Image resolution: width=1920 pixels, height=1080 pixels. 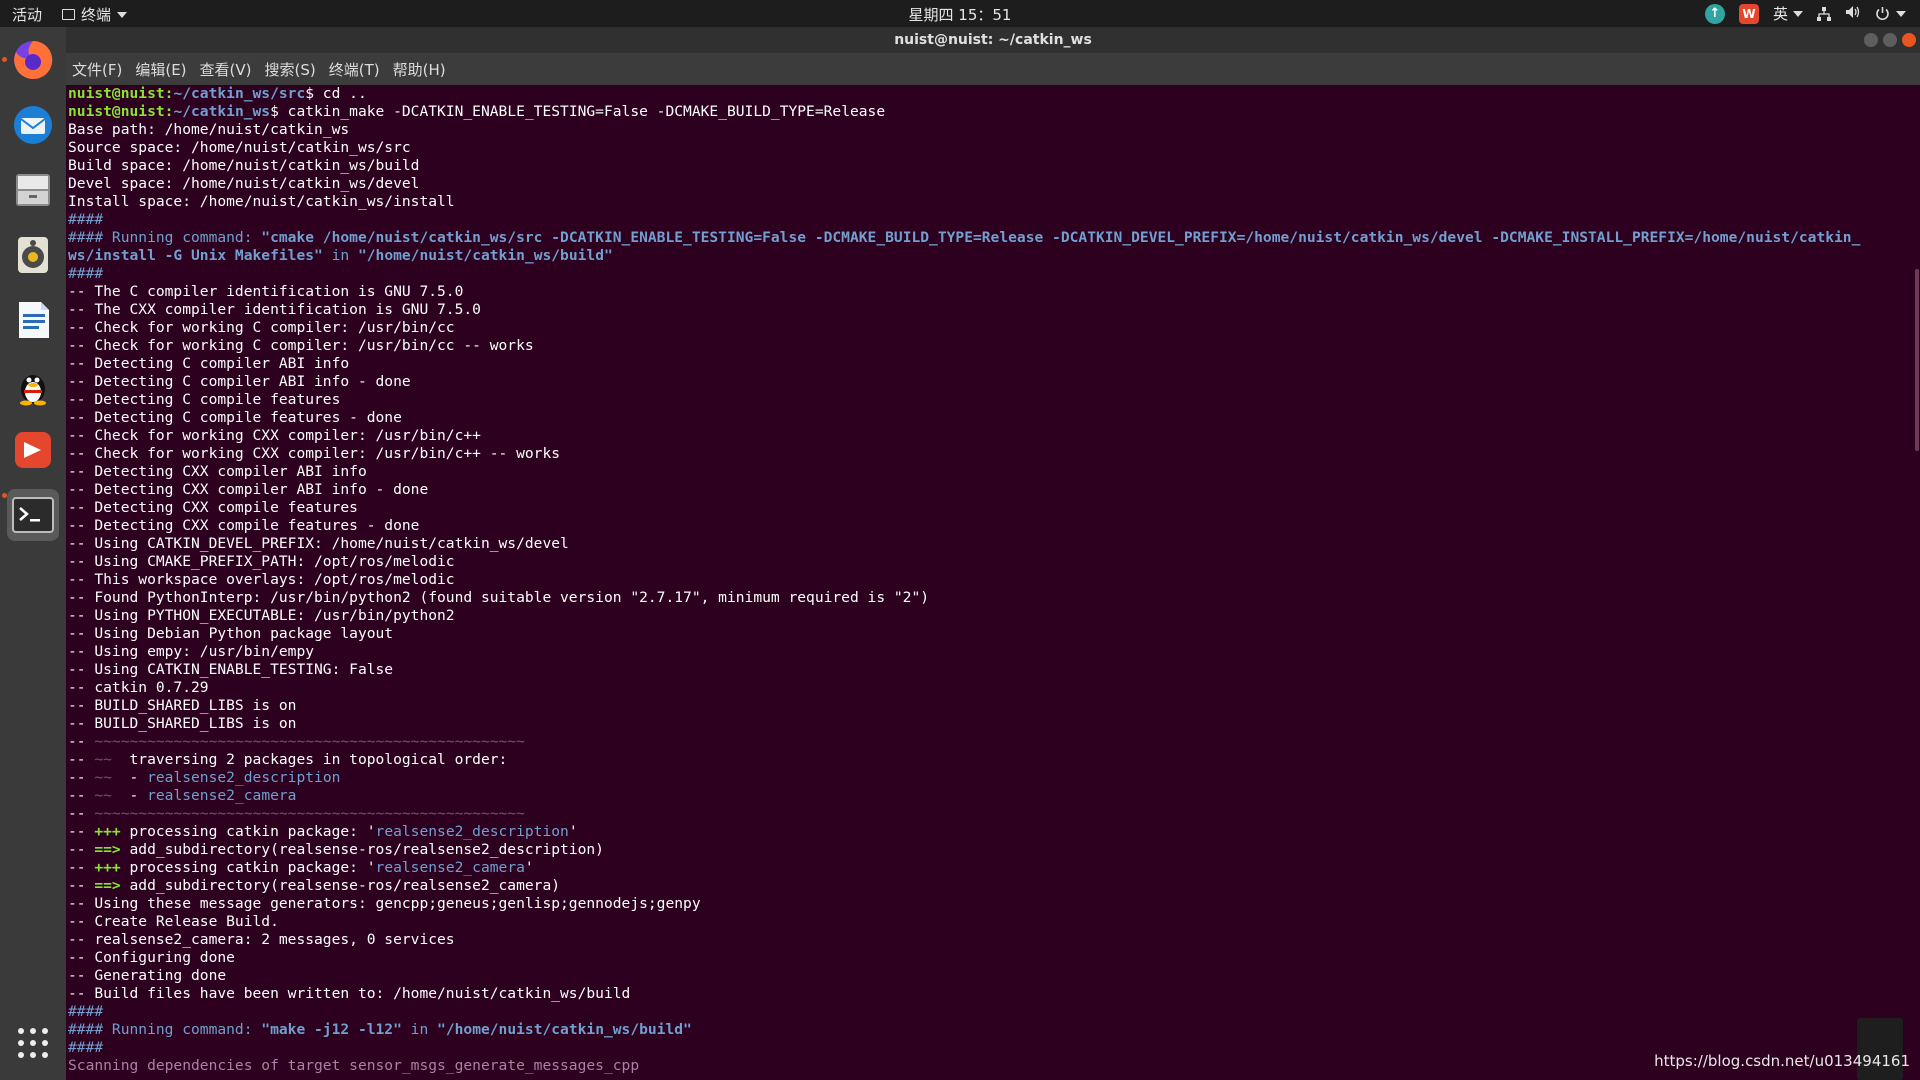 I want to click on terminal-text: -- Using Debian Python package layout, so click(x=231, y=633).